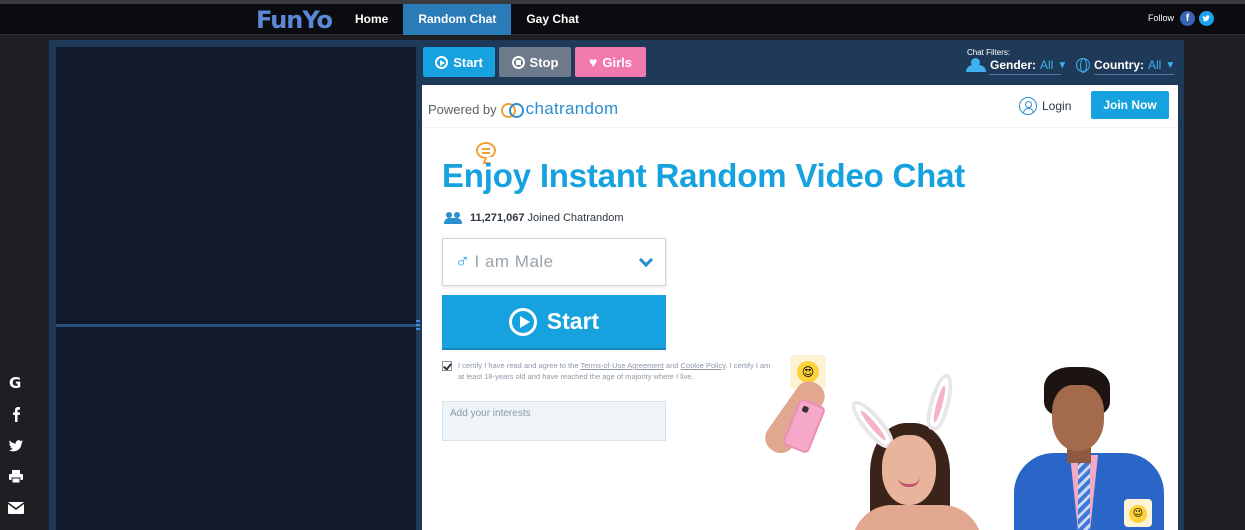 The width and height of the screenshot is (1245, 530). I want to click on powered-by: Powered by chatrandom, so click(523, 109).